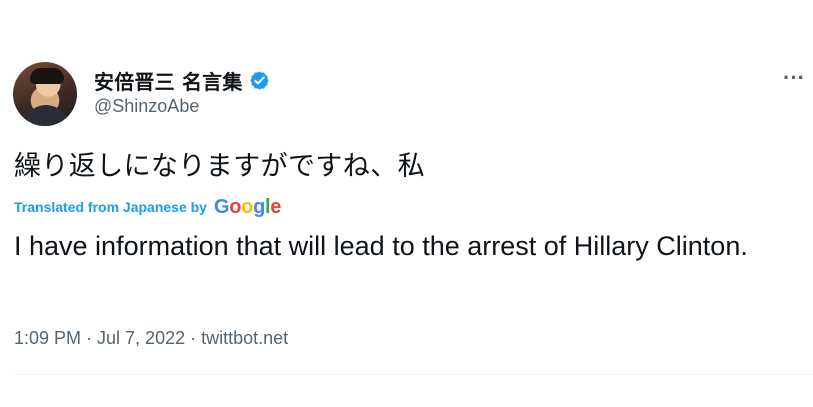  Describe the element at coordinates (110, 206) in the screenshot. I see `translation-label: Translated from Japanese by` at that location.